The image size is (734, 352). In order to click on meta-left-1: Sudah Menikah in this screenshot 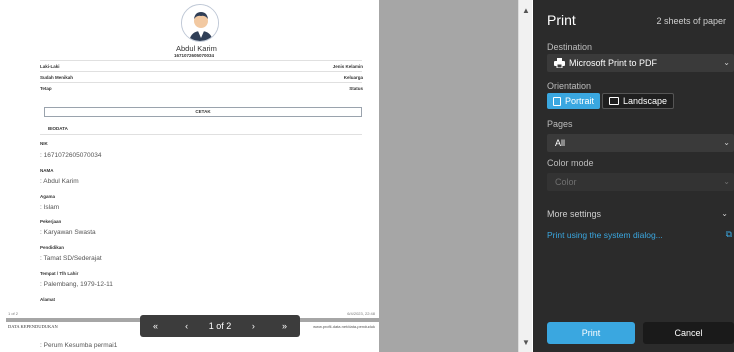, I will do `click(57, 77)`.